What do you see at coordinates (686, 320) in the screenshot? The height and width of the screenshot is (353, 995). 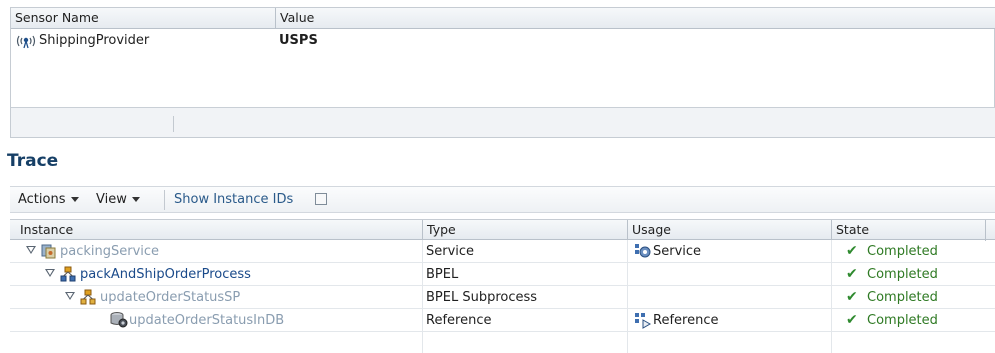 I see `usage-cell: Reference` at bounding box center [686, 320].